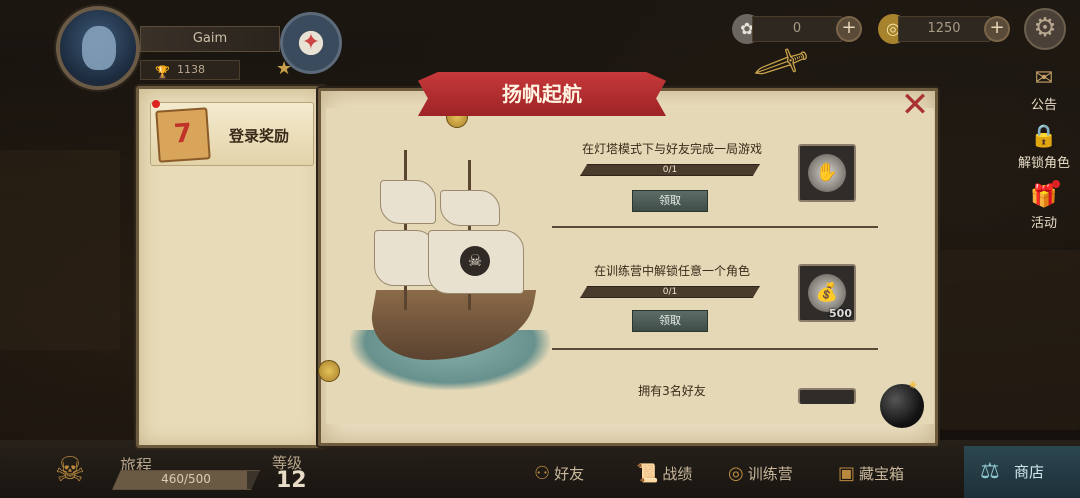 Image resolution: width=1080 pixels, height=498 pixels. I want to click on captain-hat-icon: ☠, so click(70, 470).